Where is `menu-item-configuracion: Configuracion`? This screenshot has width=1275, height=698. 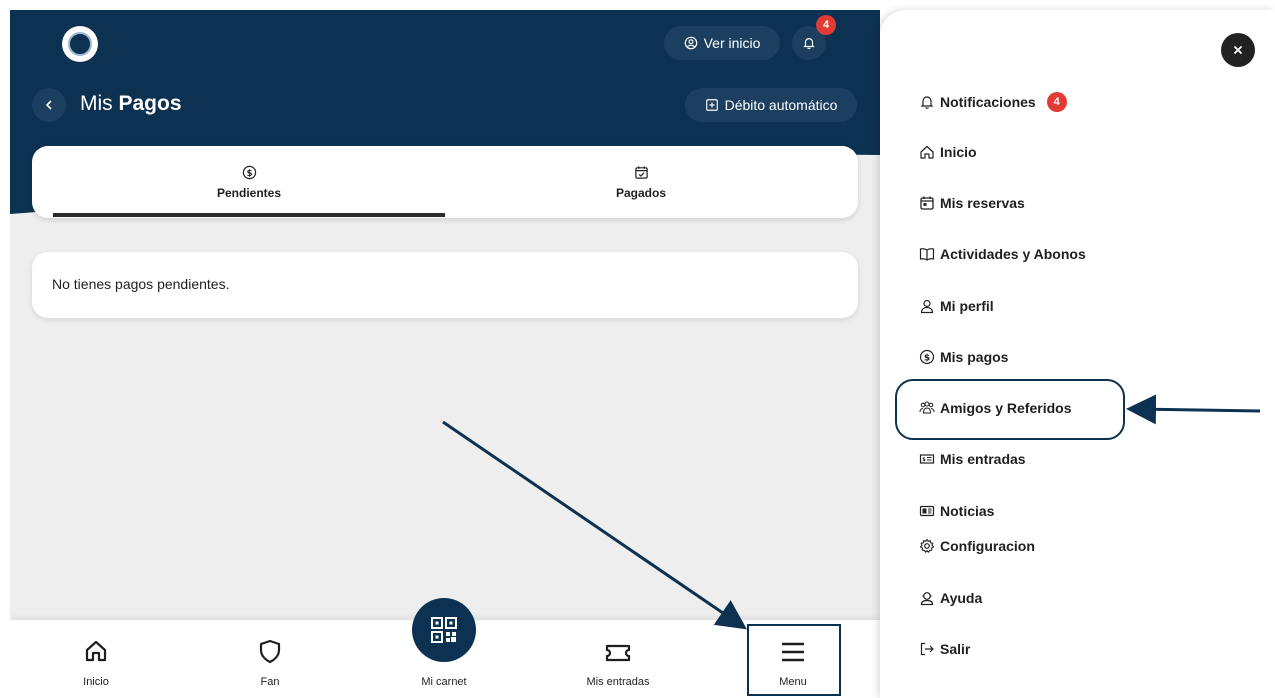 menu-item-configuracion: Configuracion is located at coordinates (977, 546).